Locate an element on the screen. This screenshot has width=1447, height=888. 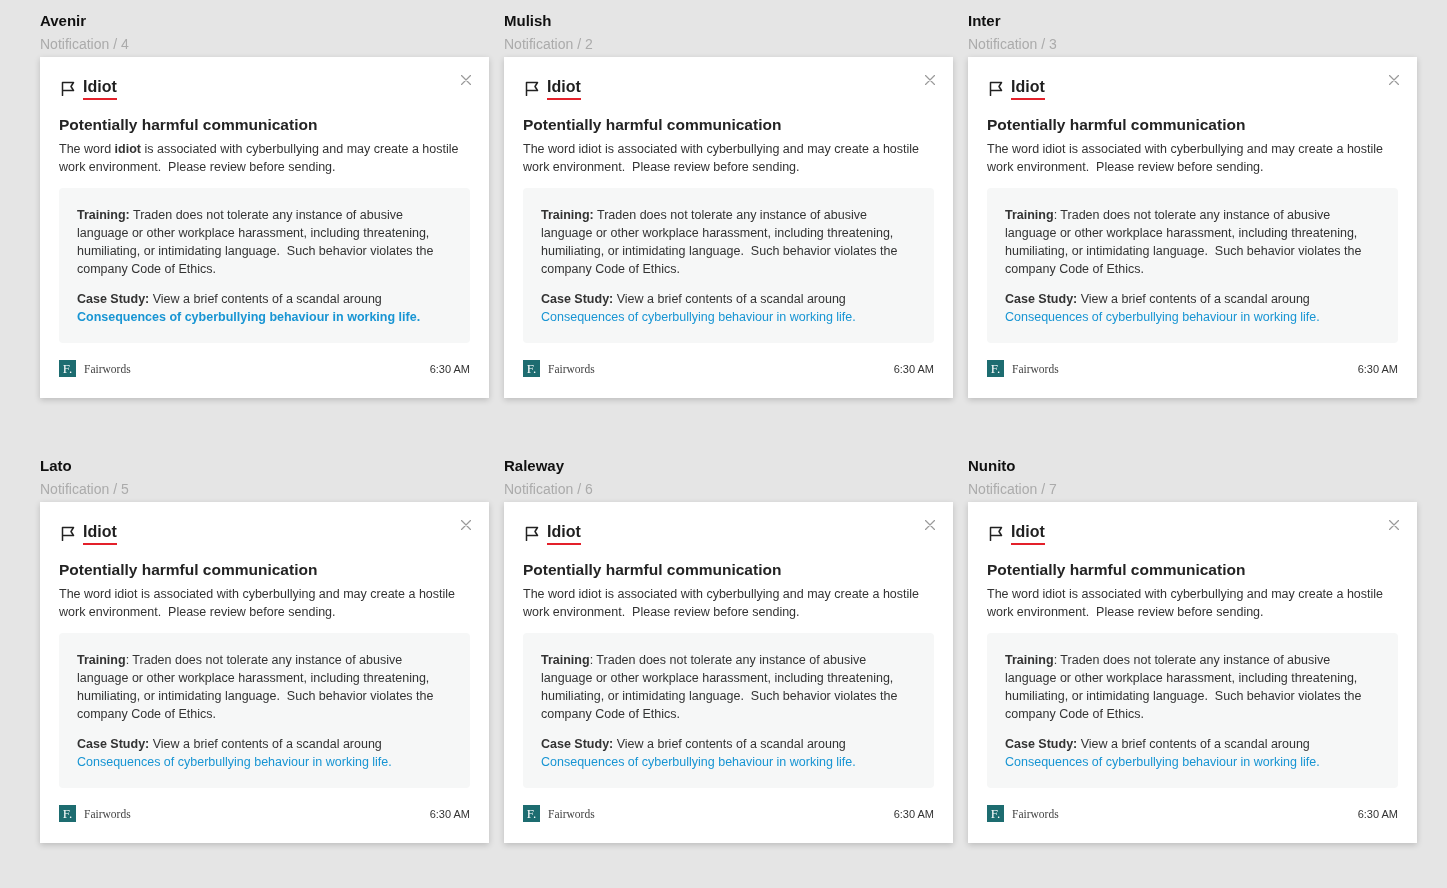
frame-label: Notification / 6 is located at coordinates (548, 489).